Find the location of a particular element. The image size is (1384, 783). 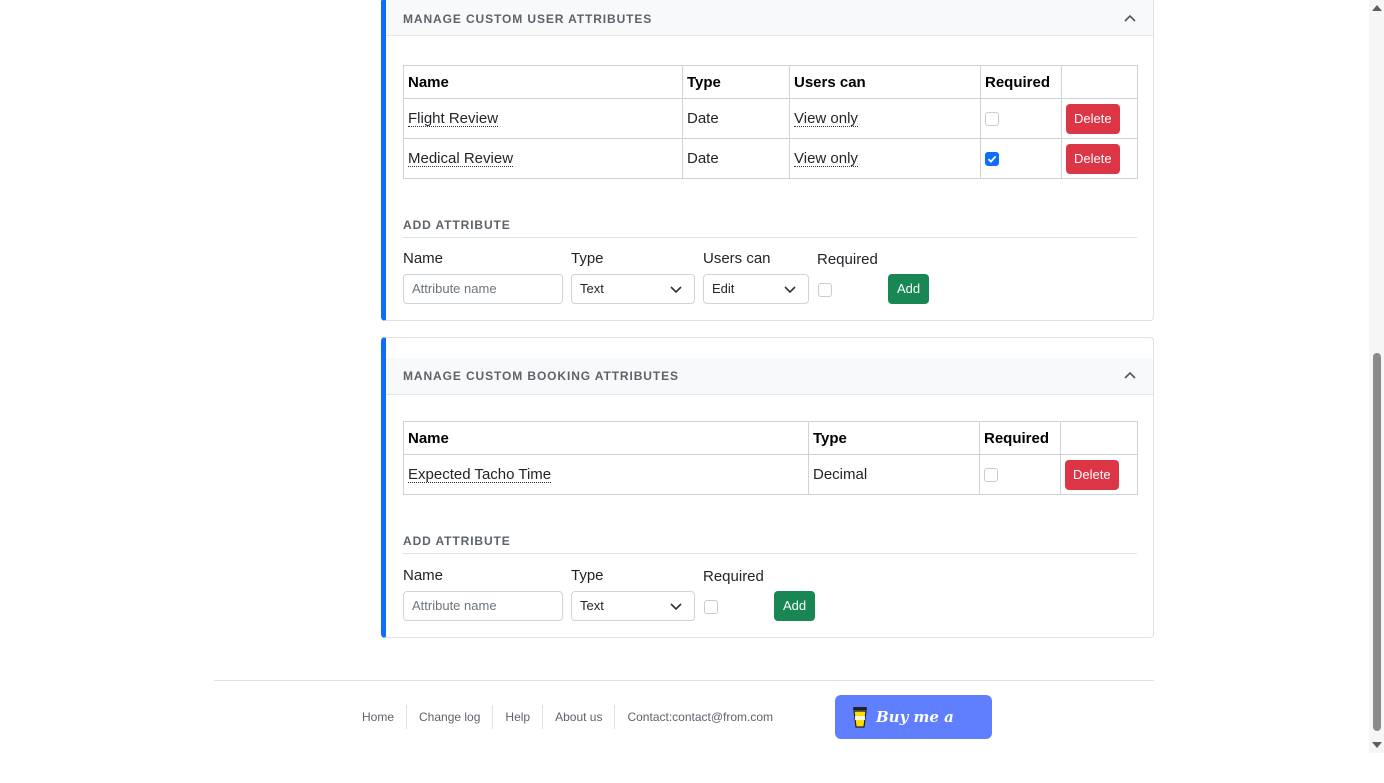

footer-divider is located at coordinates (684, 680).